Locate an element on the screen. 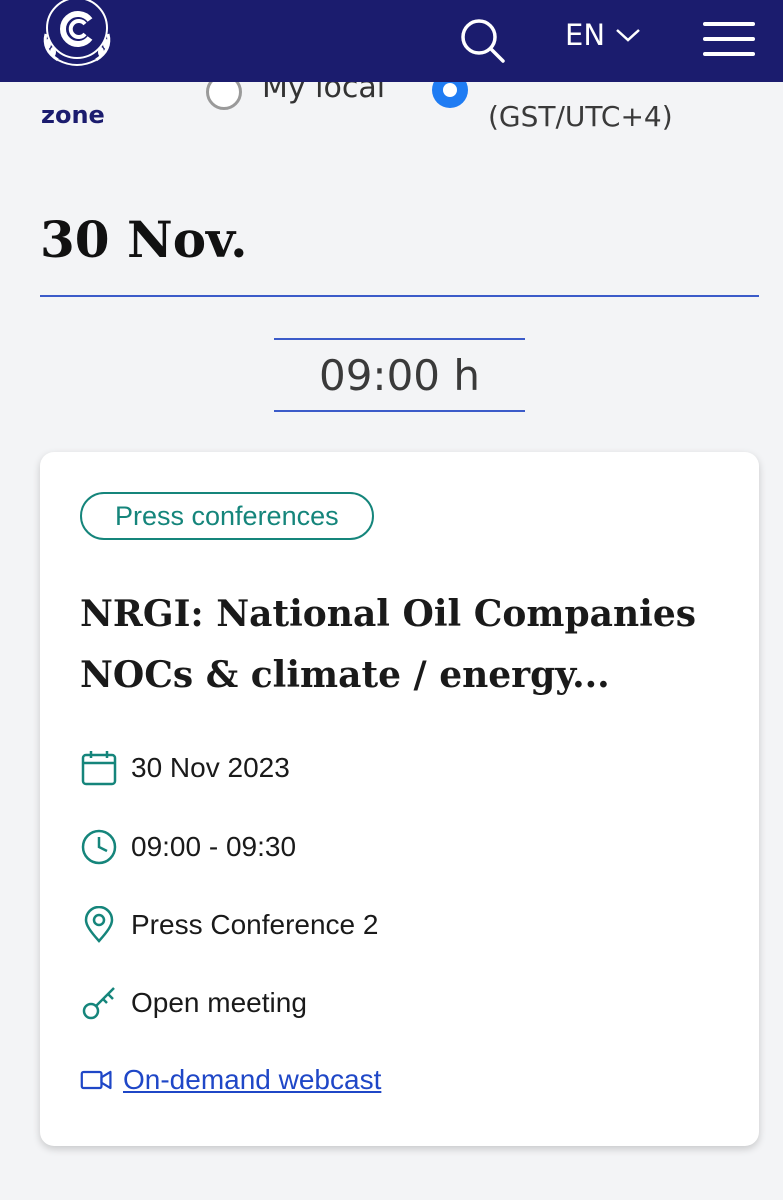  event-location-row: Press Conference 2 is located at coordinates (229, 925).